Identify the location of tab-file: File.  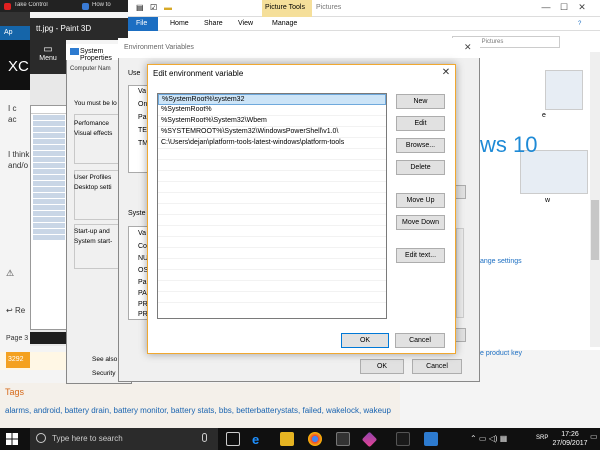
(143, 24).